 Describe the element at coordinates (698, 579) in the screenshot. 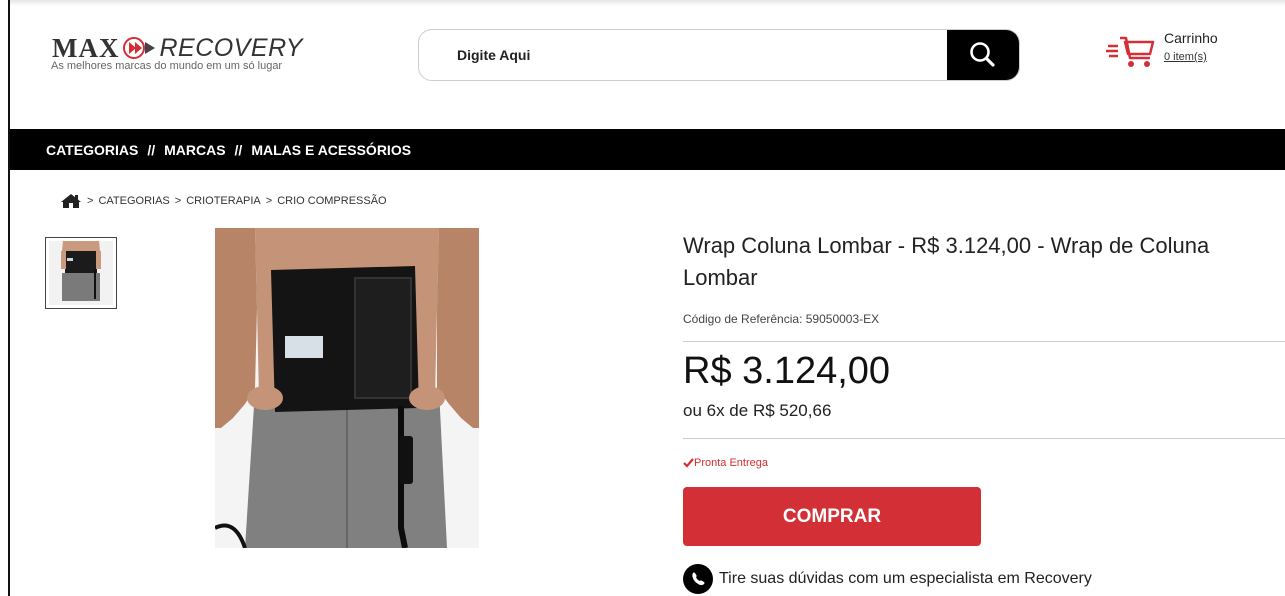

I see `whatsapp-icon` at that location.